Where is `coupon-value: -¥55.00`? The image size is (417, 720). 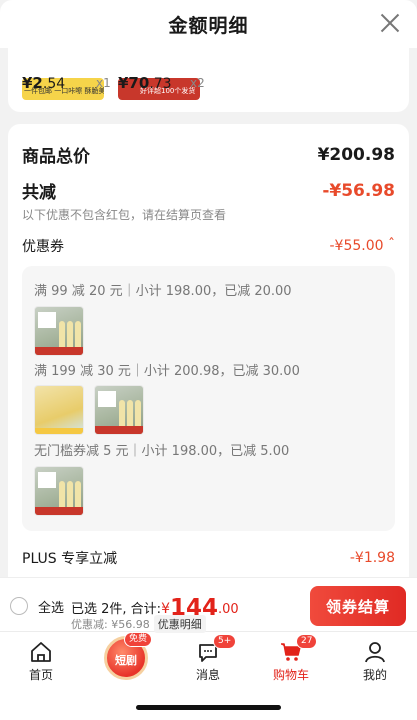
coupon-value: -¥55.00 is located at coordinates (356, 246).